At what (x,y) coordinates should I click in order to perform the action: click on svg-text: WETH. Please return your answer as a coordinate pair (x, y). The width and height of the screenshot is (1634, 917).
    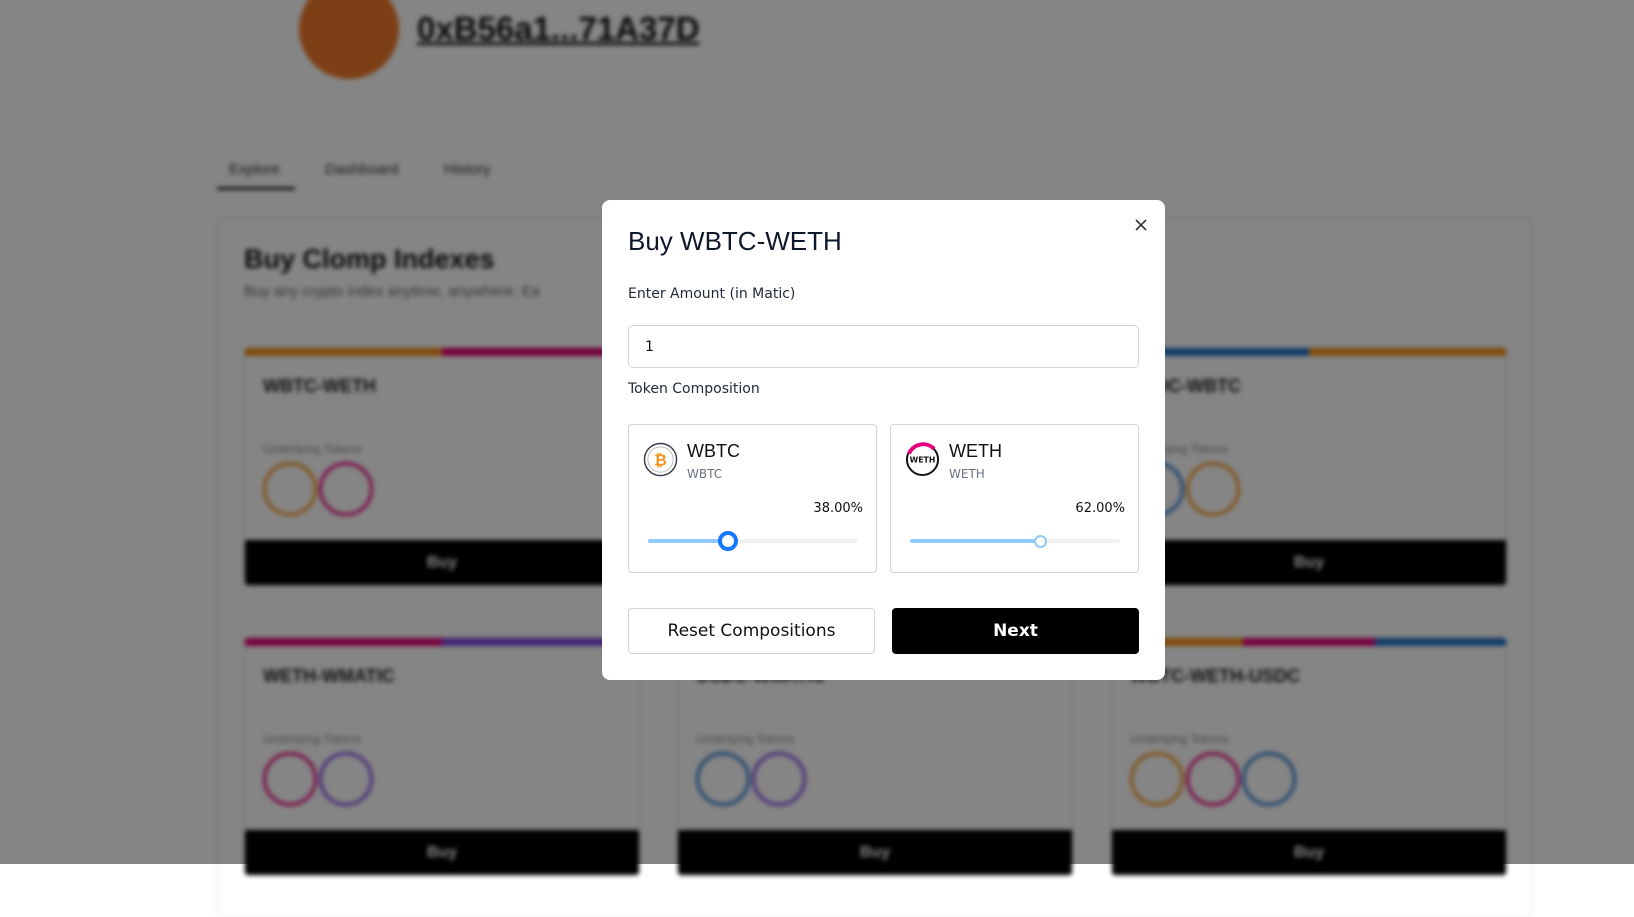
    Looking at the image, I should click on (923, 459).